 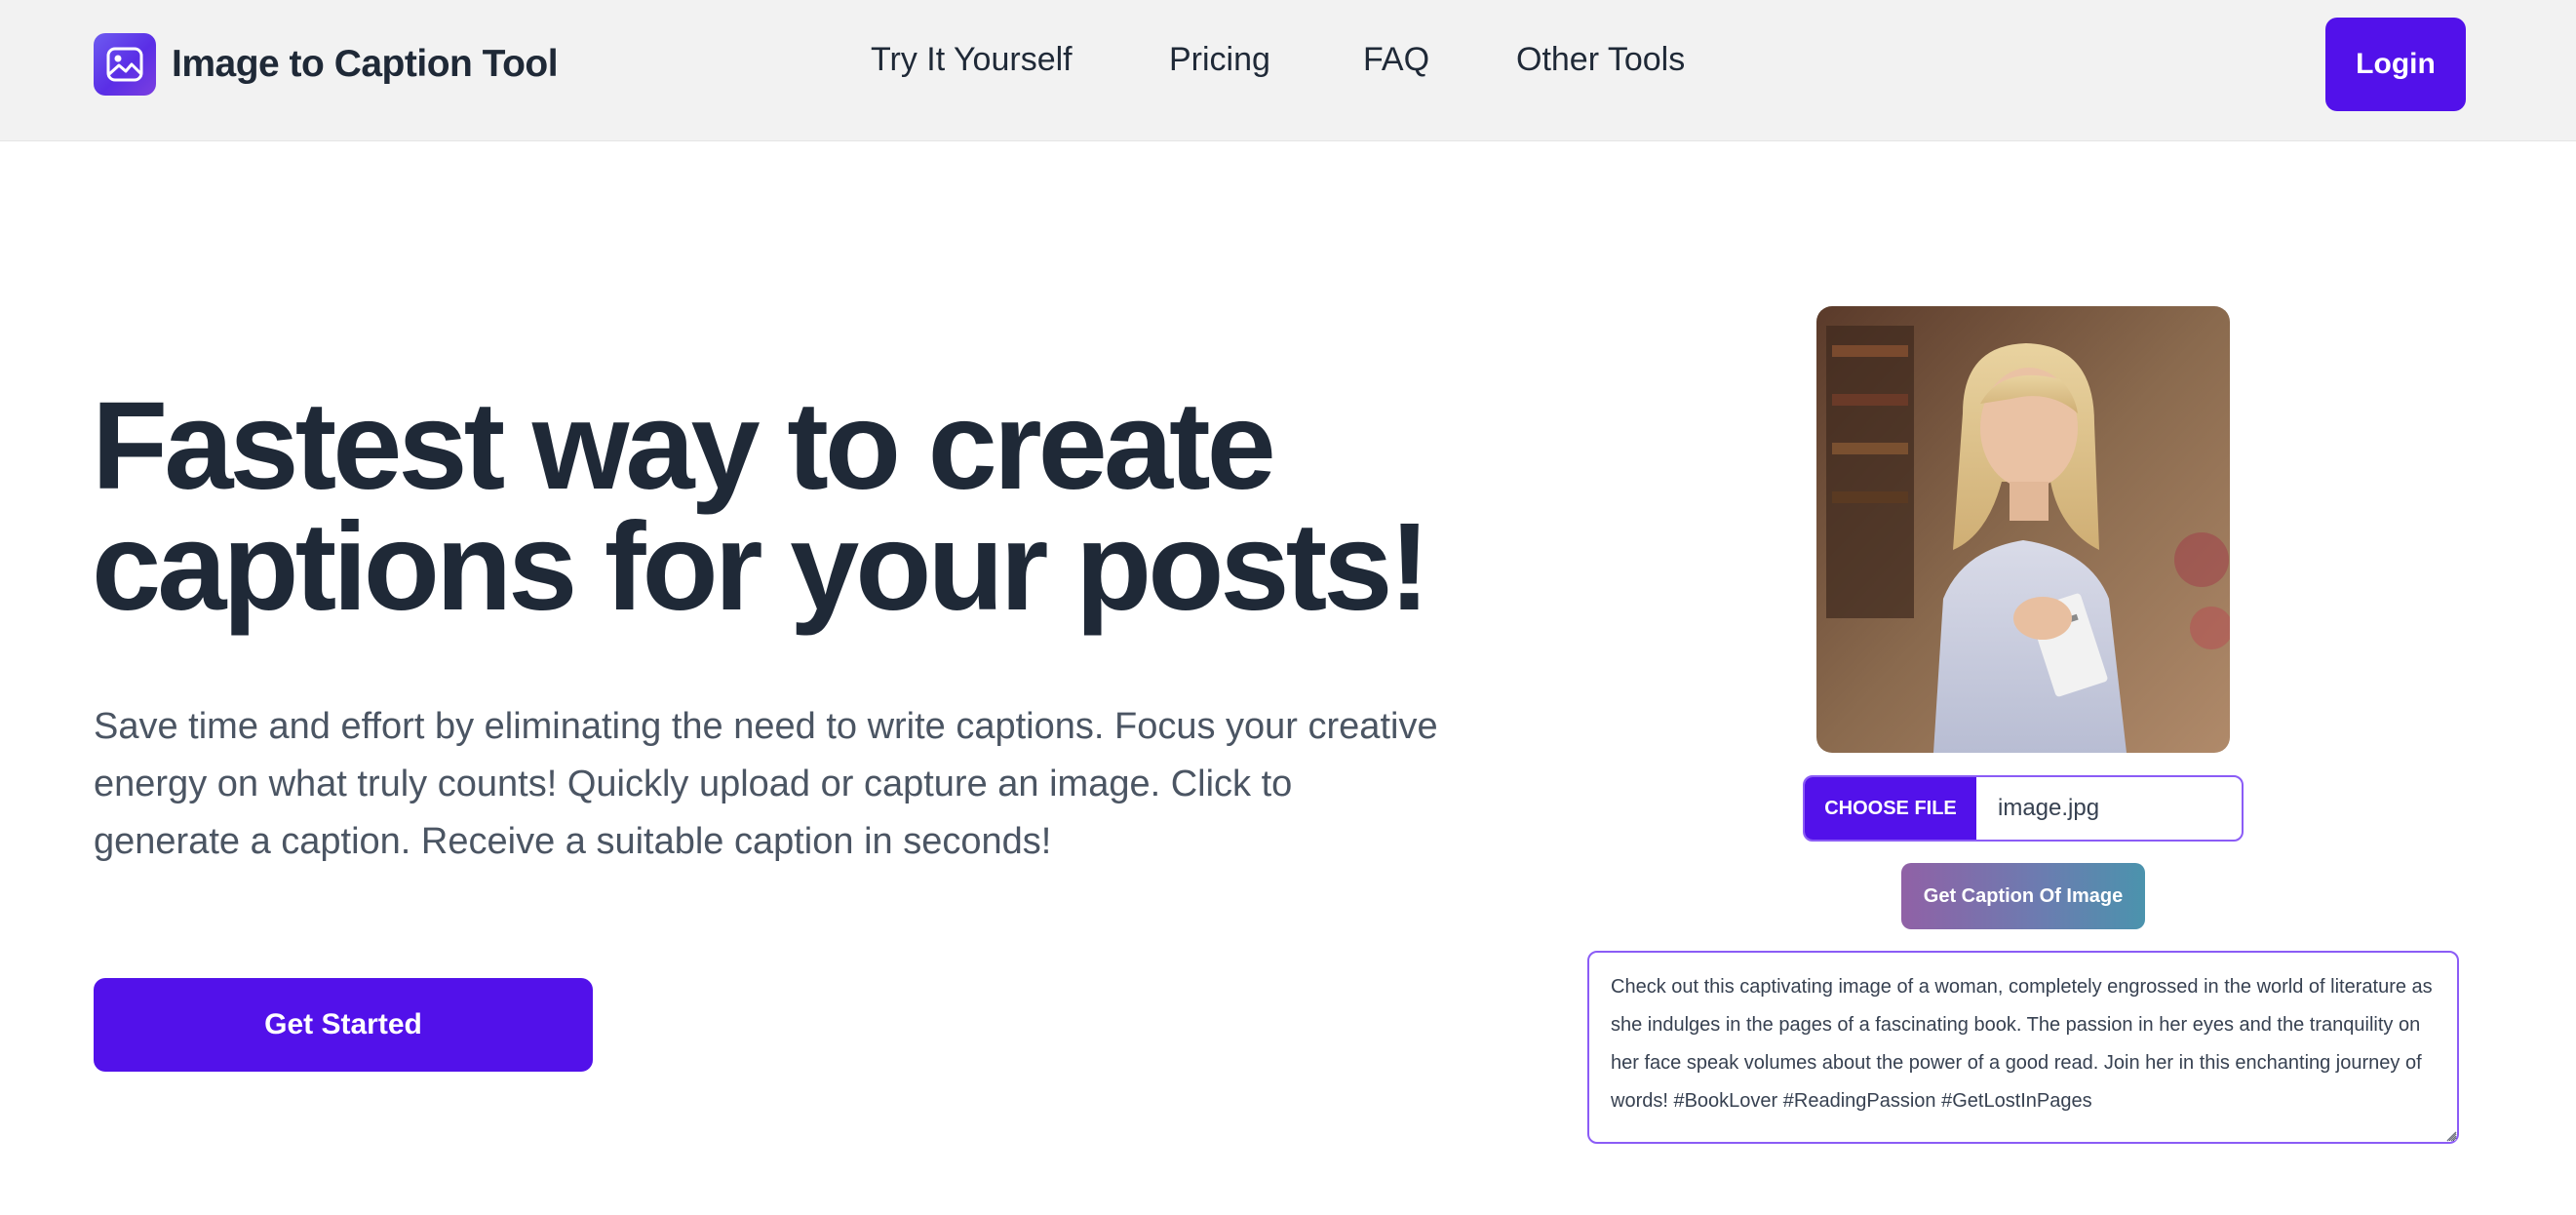 I want to click on login-button: Login, so click(x=2395, y=64).